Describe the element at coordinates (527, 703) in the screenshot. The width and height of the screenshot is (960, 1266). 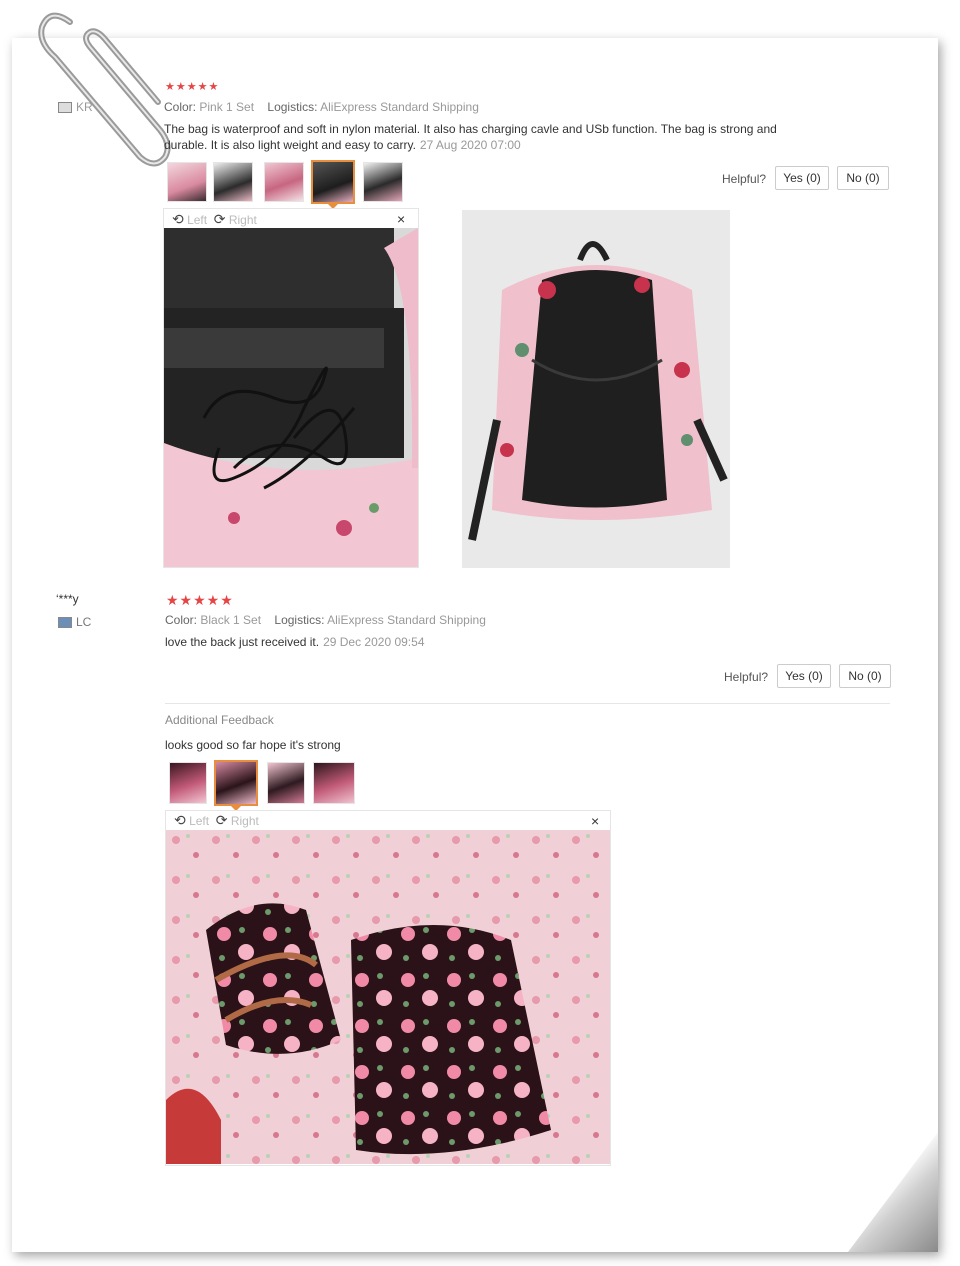
I see `divider` at that location.